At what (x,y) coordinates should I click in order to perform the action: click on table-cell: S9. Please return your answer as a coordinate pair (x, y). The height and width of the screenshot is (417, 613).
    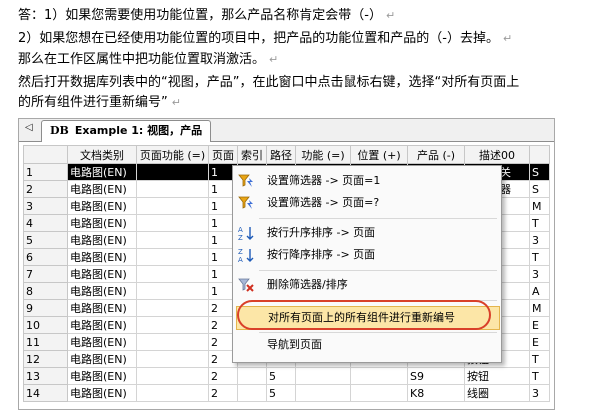
    Looking at the image, I should click on (436, 376).